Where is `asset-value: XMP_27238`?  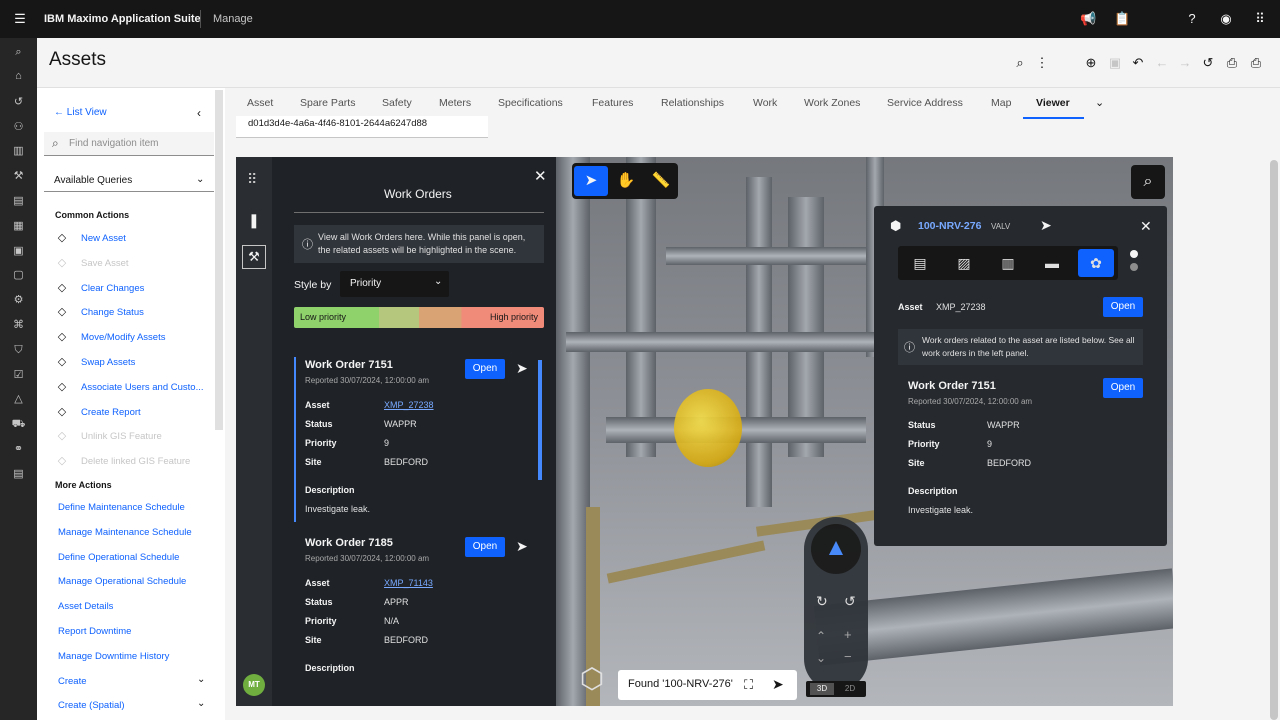 asset-value: XMP_27238 is located at coordinates (409, 405).